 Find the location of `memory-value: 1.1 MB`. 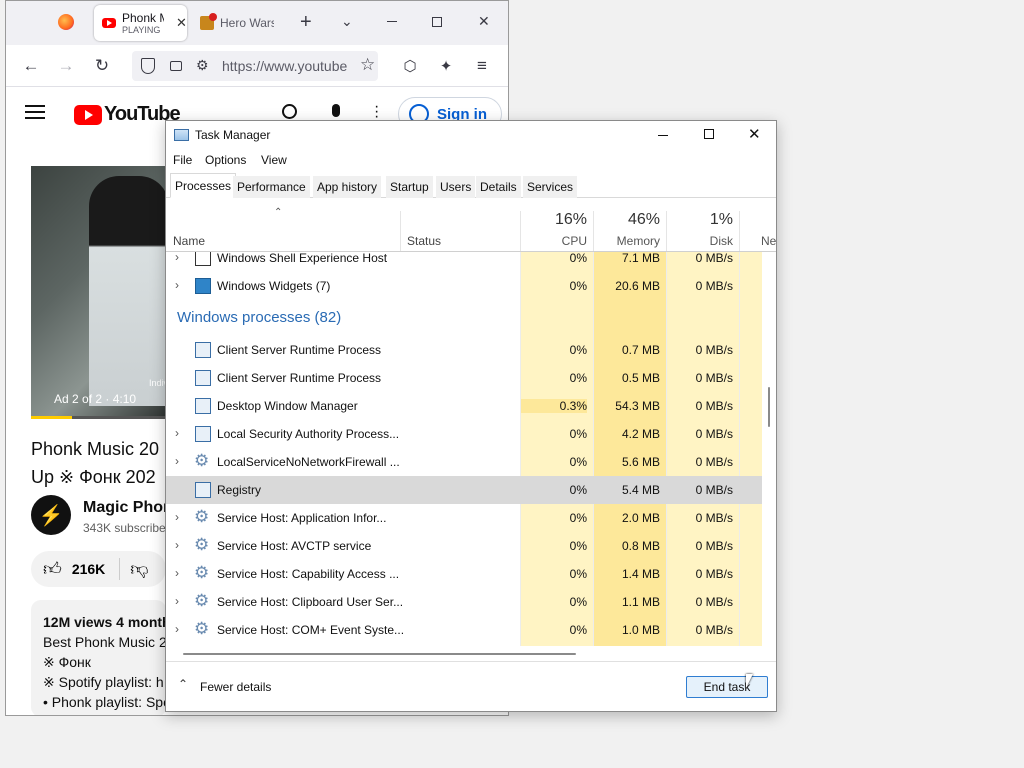

memory-value: 1.1 MB is located at coordinates (640, 602).